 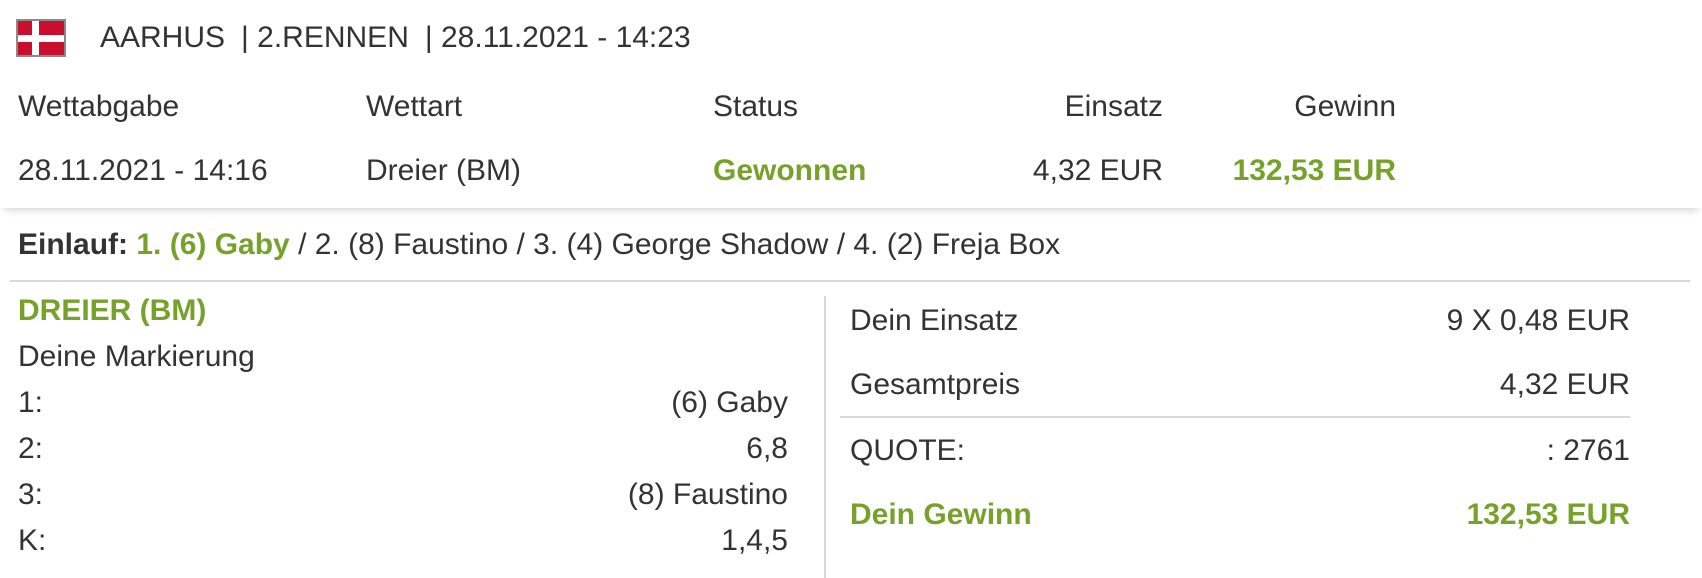 What do you see at coordinates (948, 244) in the screenshot?
I see `einlauf-fourth: / 4. (2) Freja Box` at bounding box center [948, 244].